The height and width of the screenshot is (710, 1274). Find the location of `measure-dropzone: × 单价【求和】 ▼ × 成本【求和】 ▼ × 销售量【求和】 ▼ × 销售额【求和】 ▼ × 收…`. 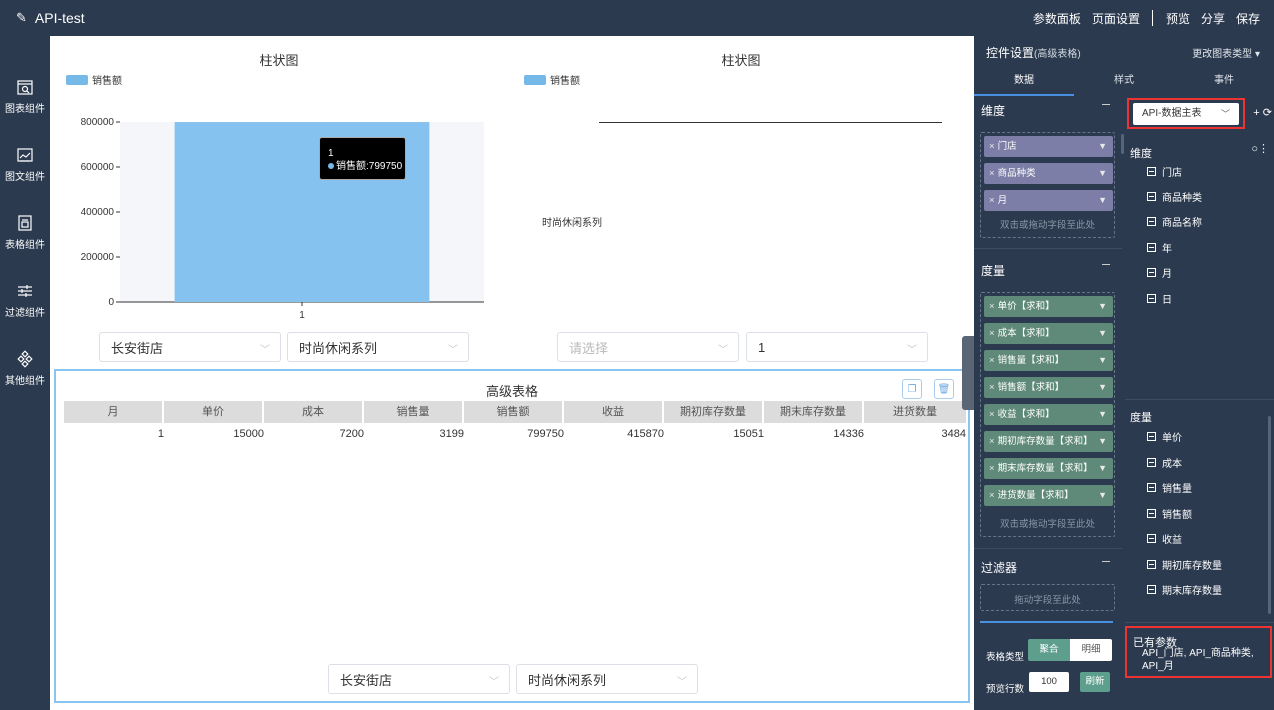

measure-dropzone: × 单价【求和】 ▼ × 成本【求和】 ▼ × 销售量【求和】 ▼ × 销售额【求和】 ▼ × 收… is located at coordinates (1047, 414).